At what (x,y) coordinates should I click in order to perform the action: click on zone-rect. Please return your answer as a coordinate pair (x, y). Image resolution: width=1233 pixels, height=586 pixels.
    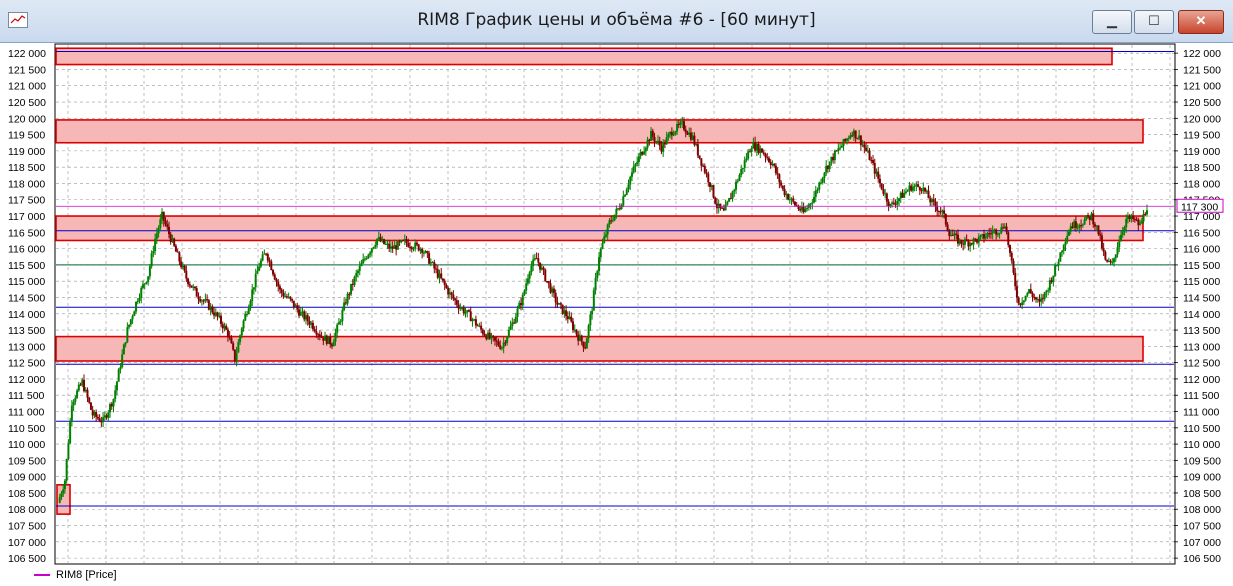
    Looking at the image, I should click on (584, 56).